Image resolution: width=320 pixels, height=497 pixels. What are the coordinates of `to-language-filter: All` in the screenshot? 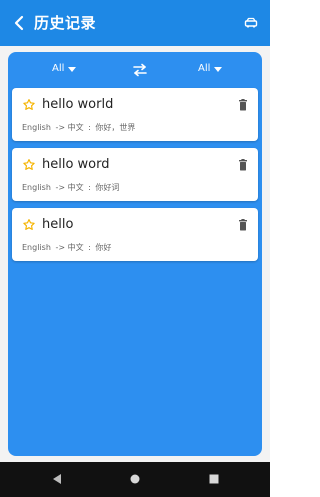 It's located at (210, 69).